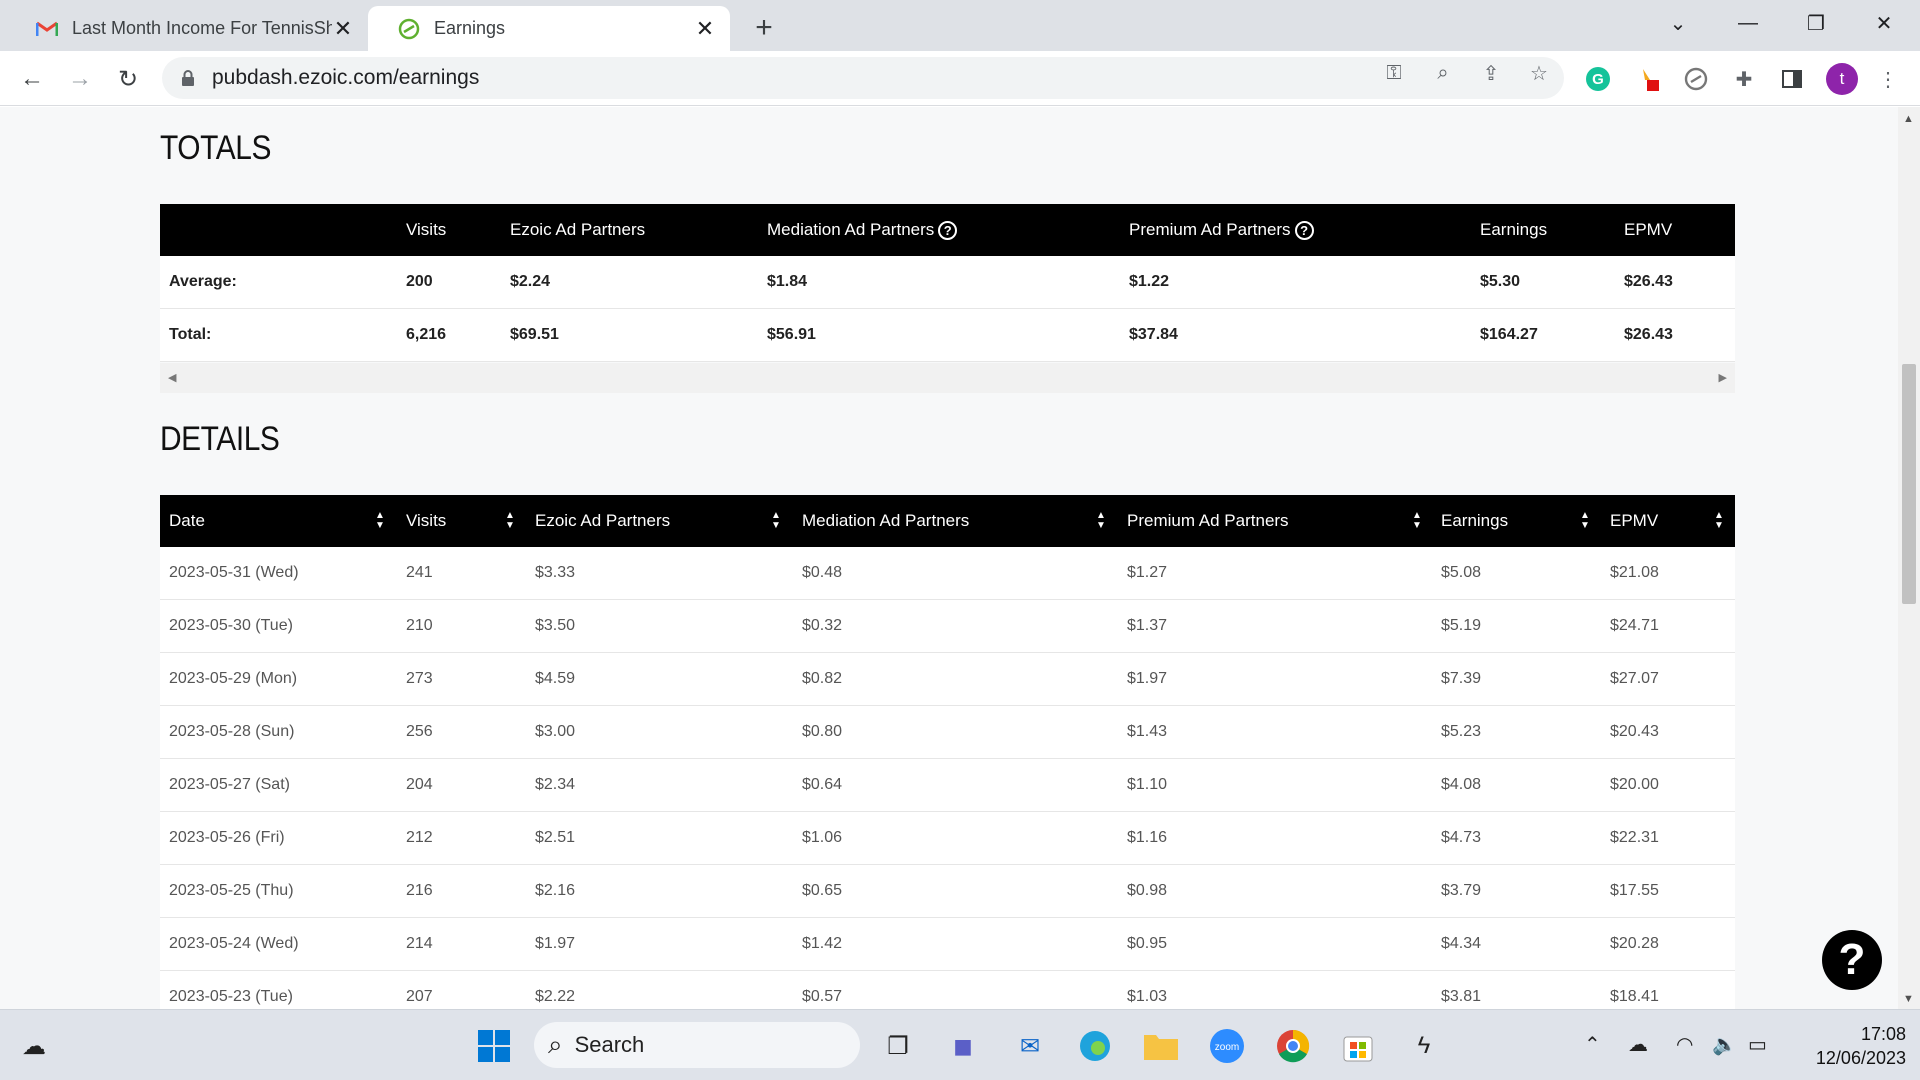 The height and width of the screenshot is (1080, 1920). Describe the element at coordinates (1461, 731) in the screenshot. I see `cell-earnings: $5.23` at that location.